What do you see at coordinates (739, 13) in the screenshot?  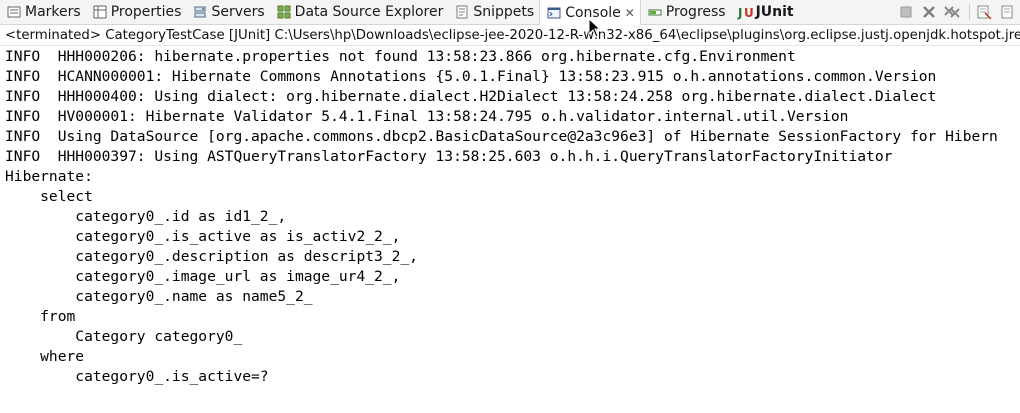 I see `svg-text: J` at bounding box center [739, 13].